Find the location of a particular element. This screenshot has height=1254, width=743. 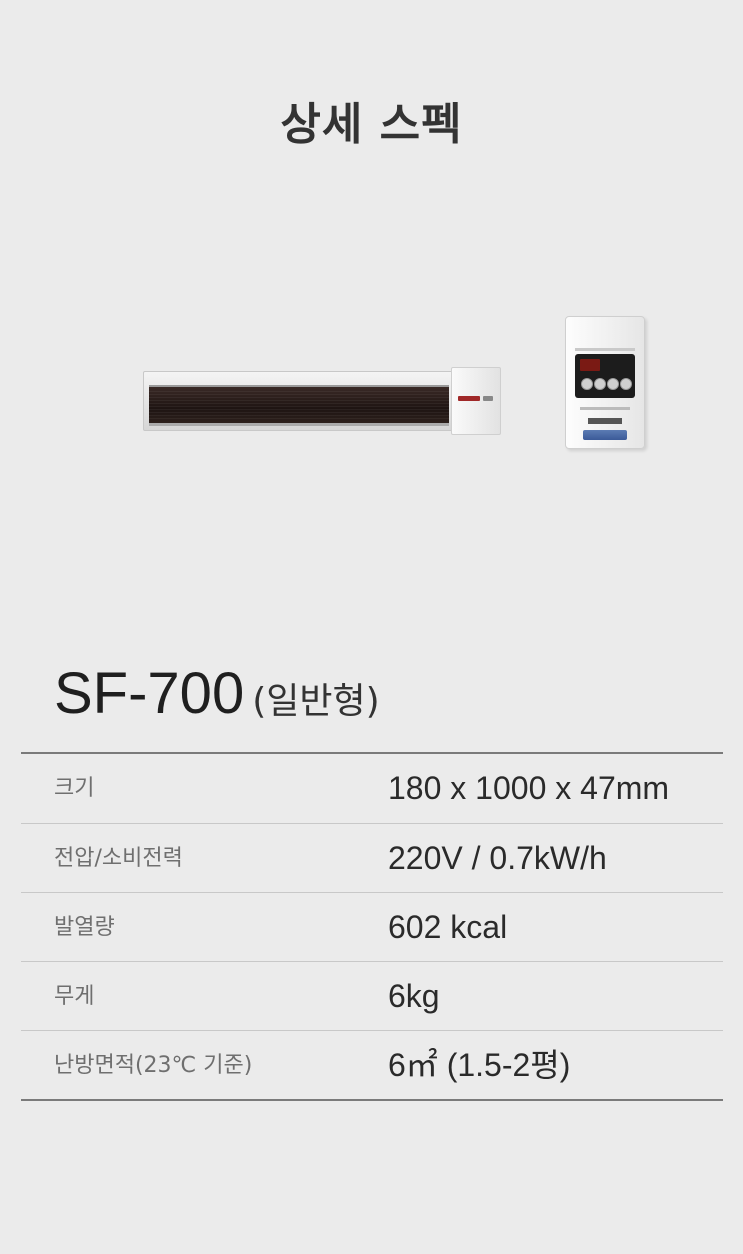

spec-label: 크기 is located at coordinates (74, 788).